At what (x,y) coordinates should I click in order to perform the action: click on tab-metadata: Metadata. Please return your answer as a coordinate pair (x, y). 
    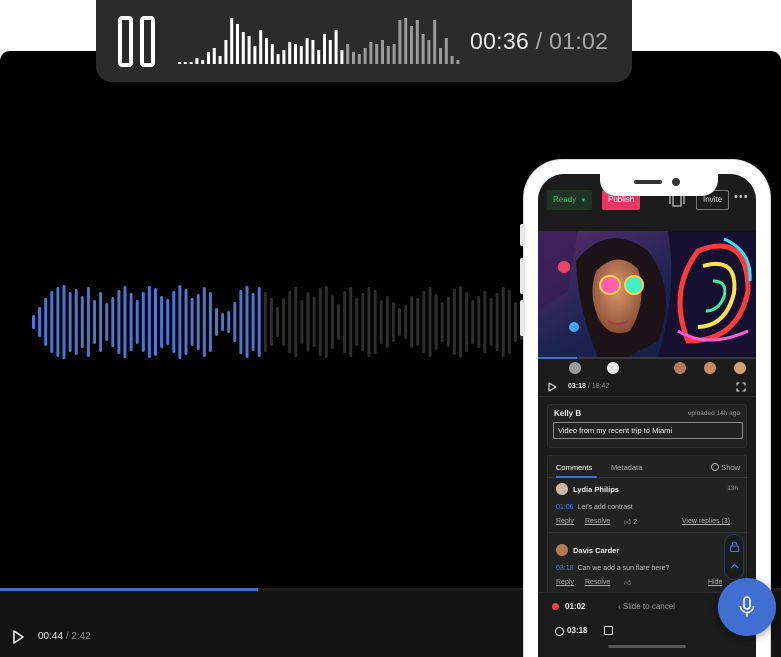
    Looking at the image, I should click on (626, 467).